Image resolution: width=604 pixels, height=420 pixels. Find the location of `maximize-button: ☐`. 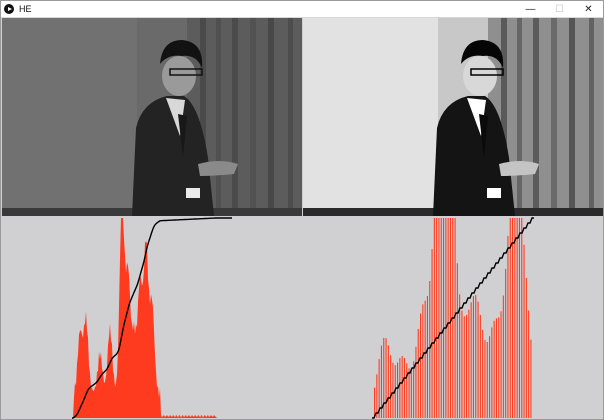

maximize-button: ☐ is located at coordinates (559, 9).